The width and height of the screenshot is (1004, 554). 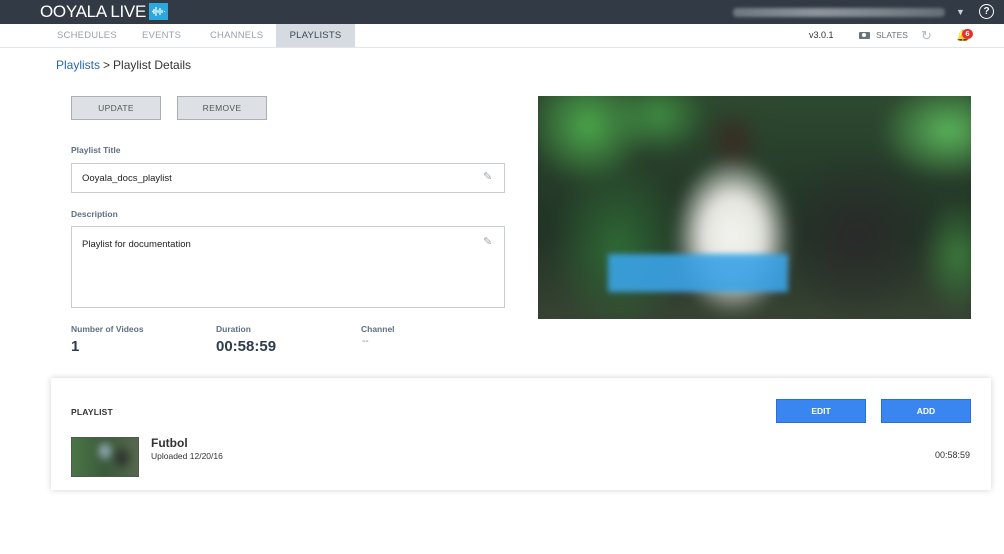 What do you see at coordinates (107, 329) in the screenshot?
I see `number-of-videos-label: Number of Videos` at bounding box center [107, 329].